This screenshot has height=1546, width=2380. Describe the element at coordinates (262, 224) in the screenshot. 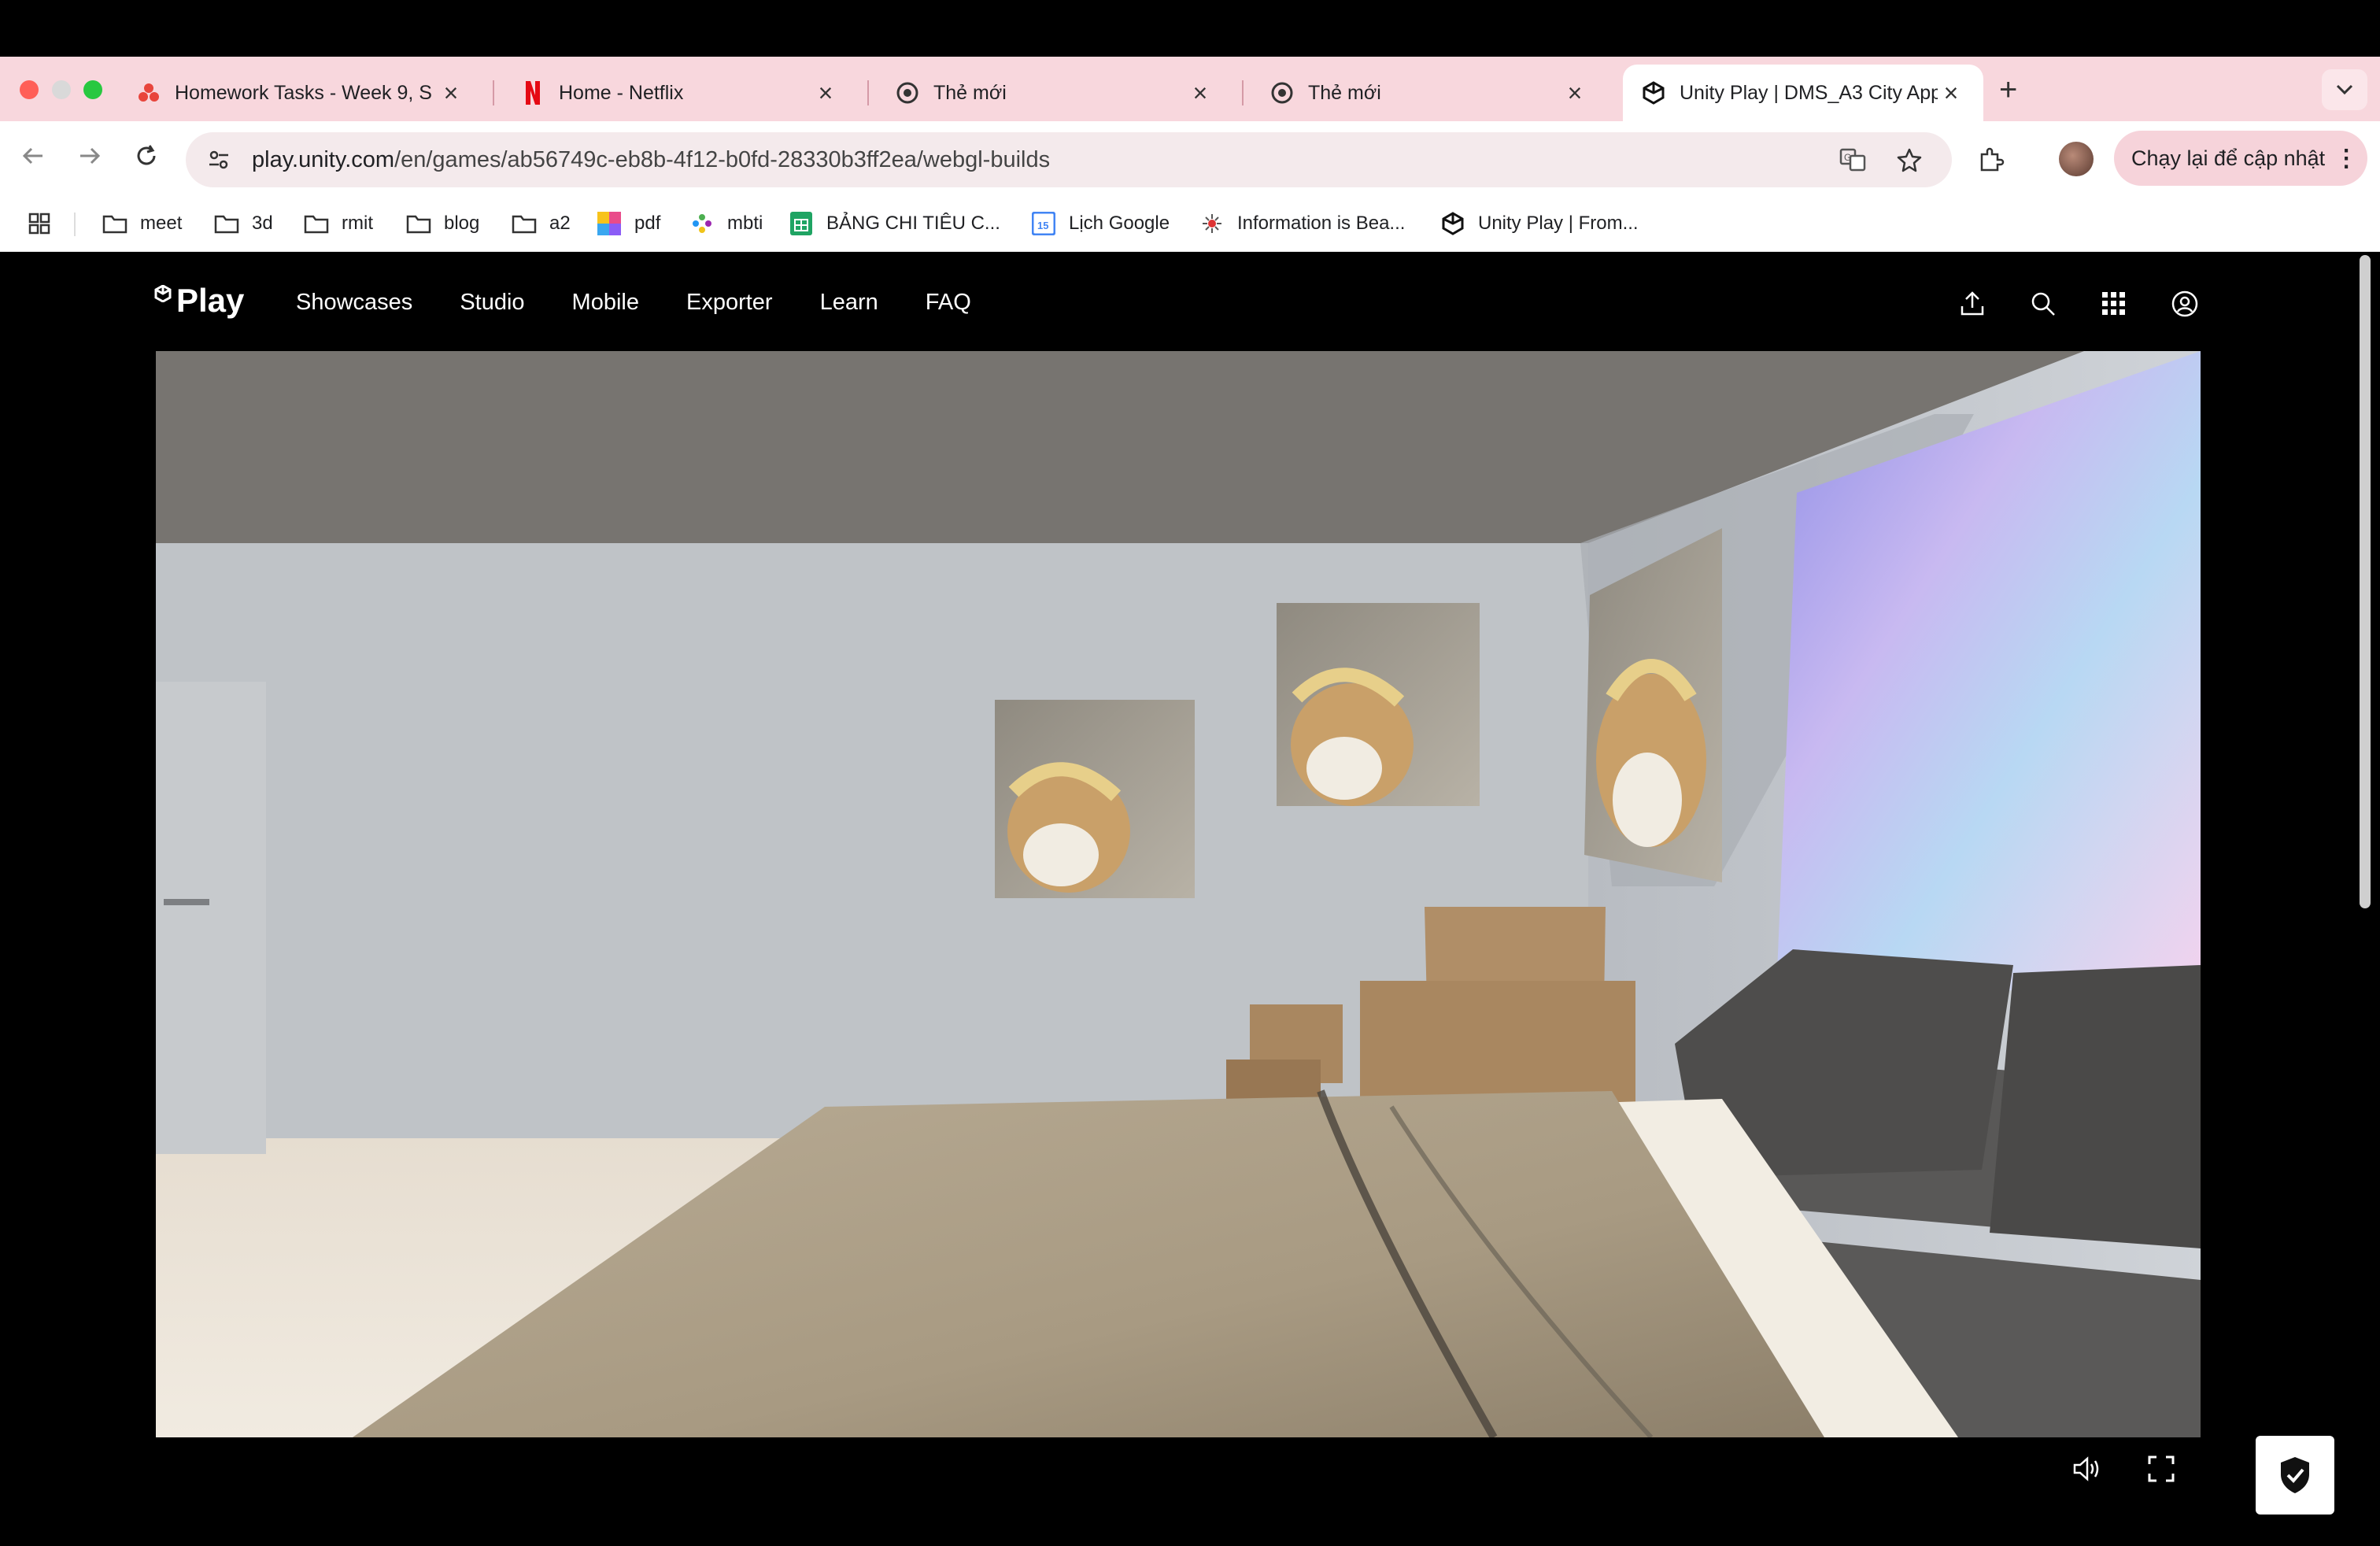

I see `bookmark-label: 3d` at that location.